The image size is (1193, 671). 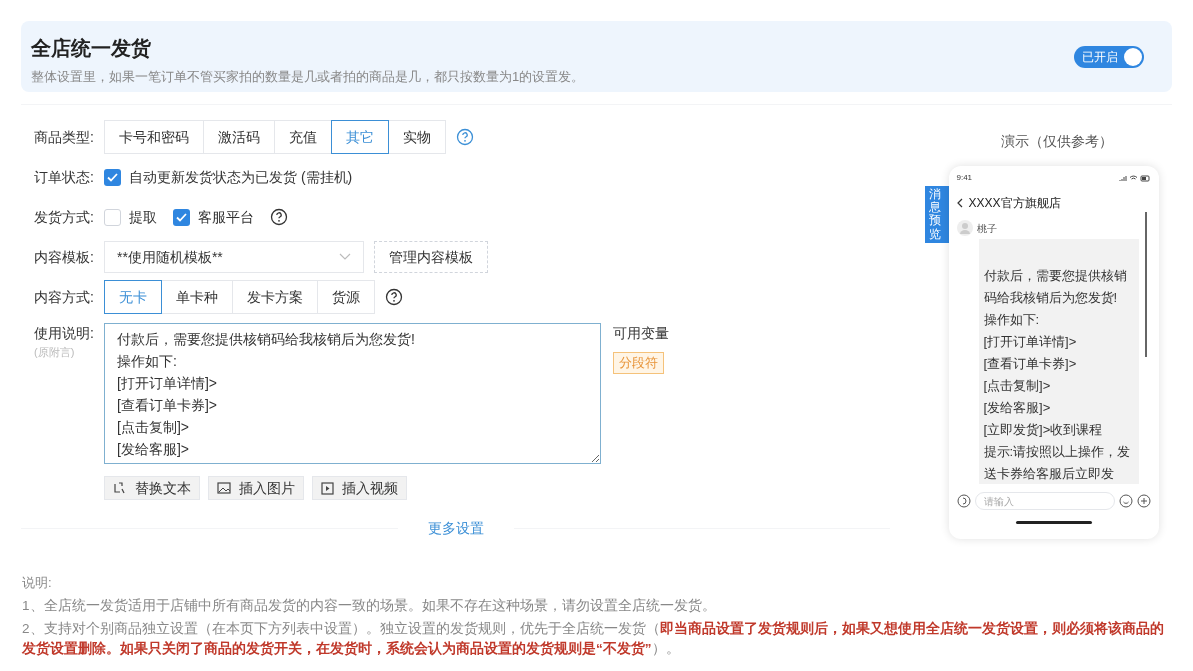 What do you see at coordinates (197, 297) in the screenshot?
I see `segment-tab: 单卡种` at bounding box center [197, 297].